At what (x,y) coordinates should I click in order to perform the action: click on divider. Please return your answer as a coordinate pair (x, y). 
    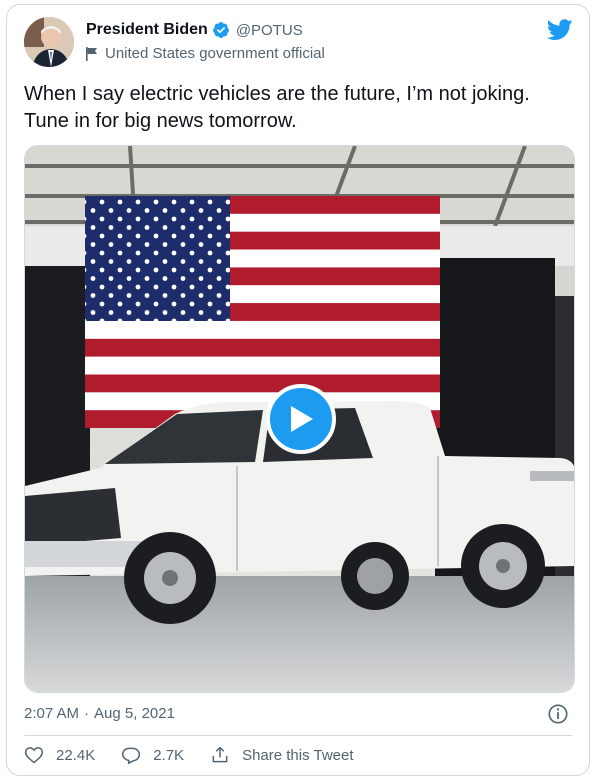
    Looking at the image, I should click on (298, 735).